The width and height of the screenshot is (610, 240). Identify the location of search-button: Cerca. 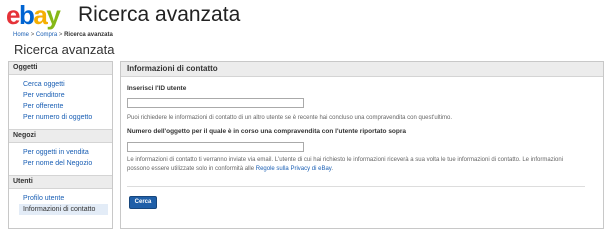
(143, 202).